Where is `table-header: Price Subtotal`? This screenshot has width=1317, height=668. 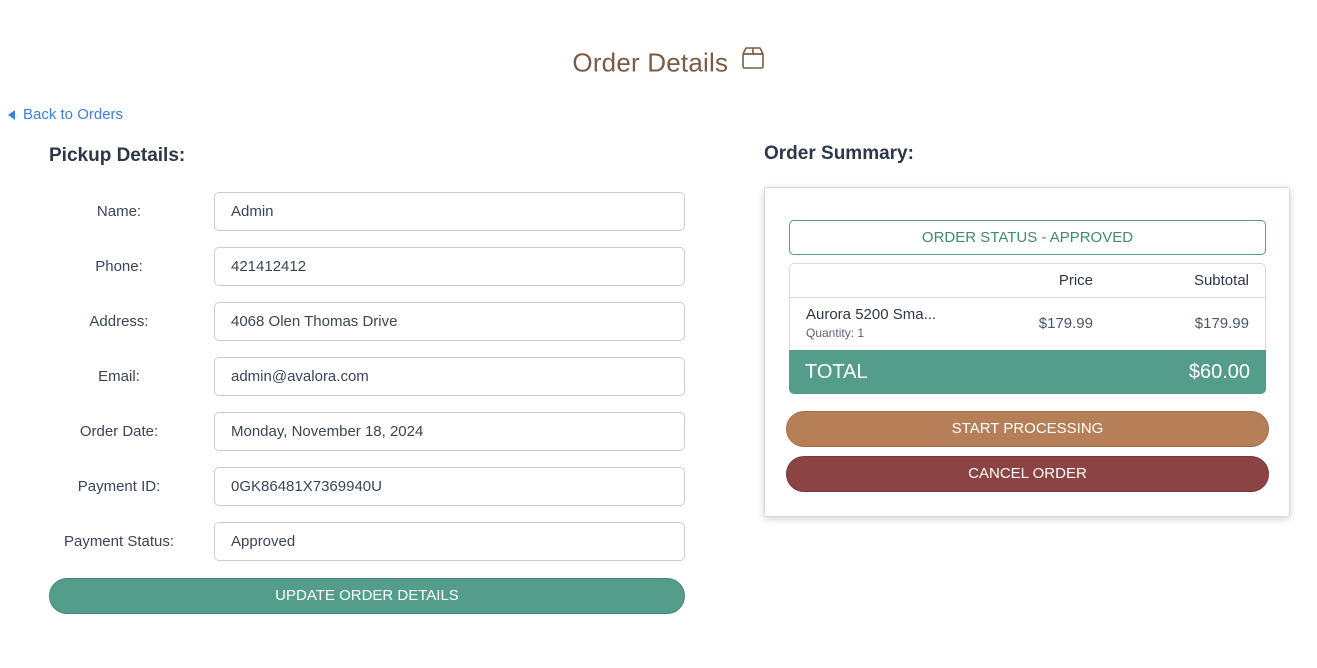
table-header: Price Subtotal is located at coordinates (1027, 281).